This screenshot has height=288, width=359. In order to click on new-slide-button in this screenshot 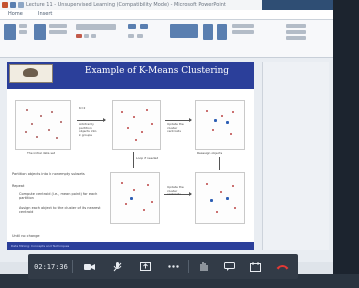, I will do `click(40, 32)`.